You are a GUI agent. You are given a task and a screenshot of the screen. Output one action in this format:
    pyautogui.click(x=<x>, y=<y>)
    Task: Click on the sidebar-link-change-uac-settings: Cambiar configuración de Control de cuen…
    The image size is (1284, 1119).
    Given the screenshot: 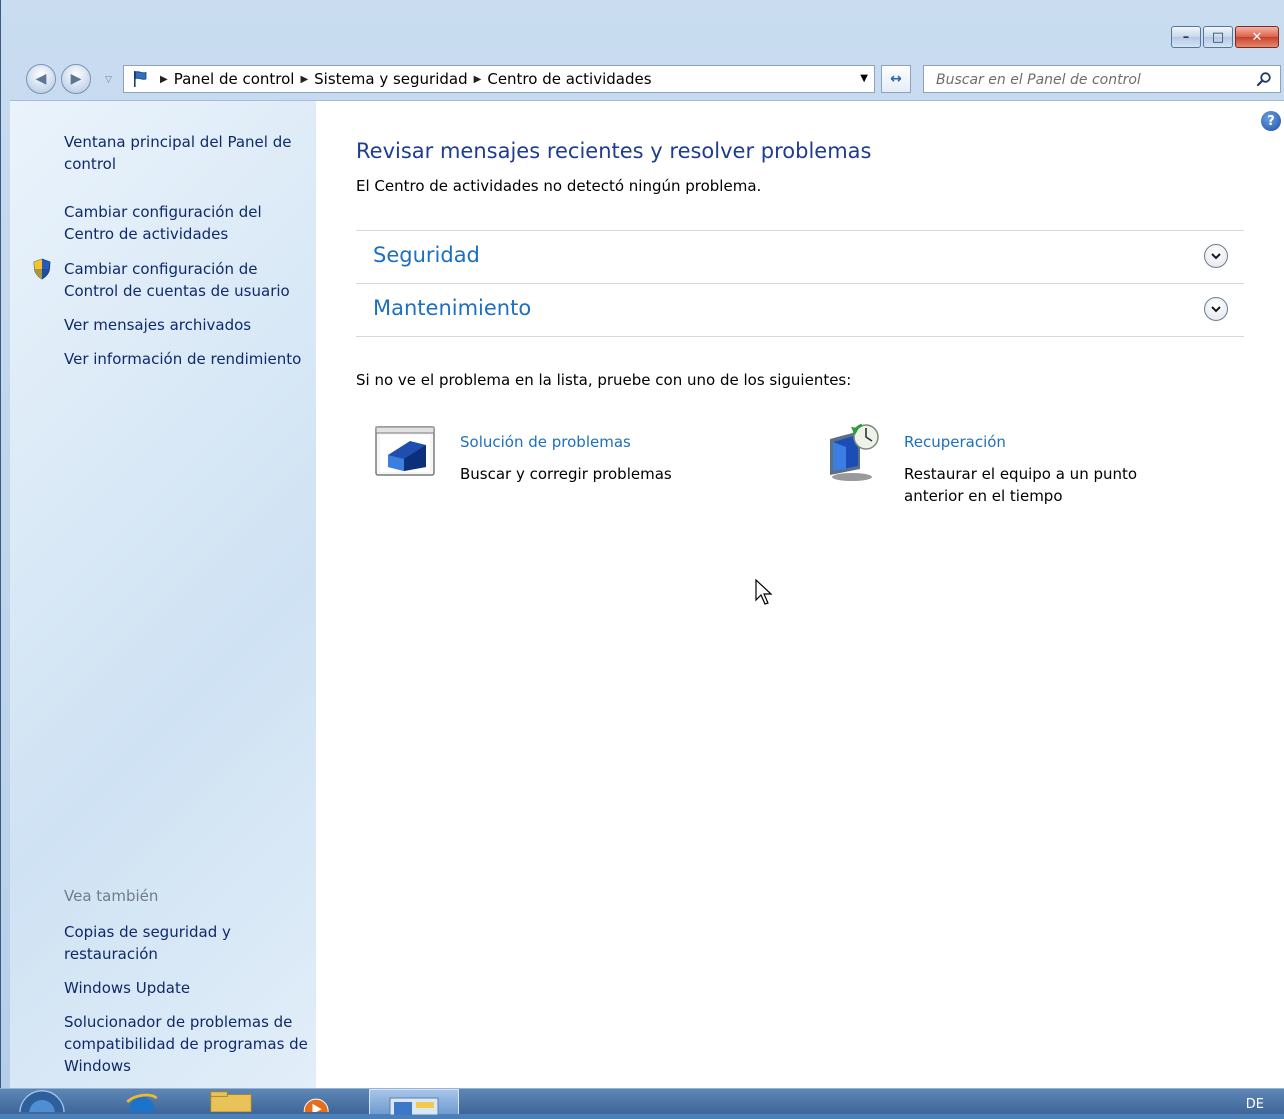 What is the action you would take?
    pyautogui.click(x=186, y=280)
    